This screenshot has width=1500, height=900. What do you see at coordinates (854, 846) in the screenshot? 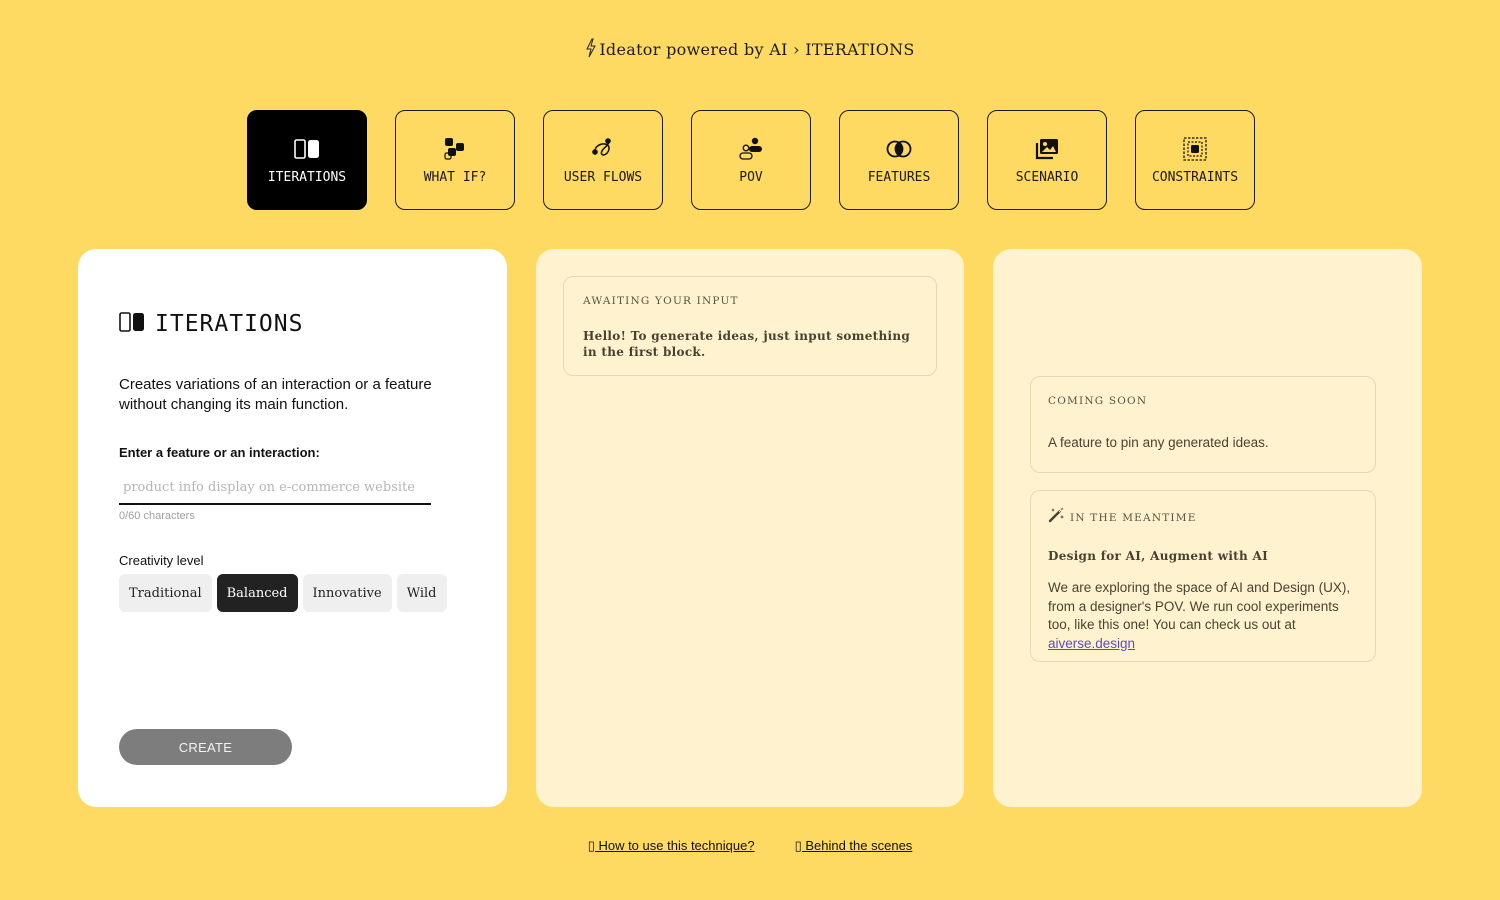
I see `behind-the-scenes-link: ▯ Behind the scenes` at bounding box center [854, 846].